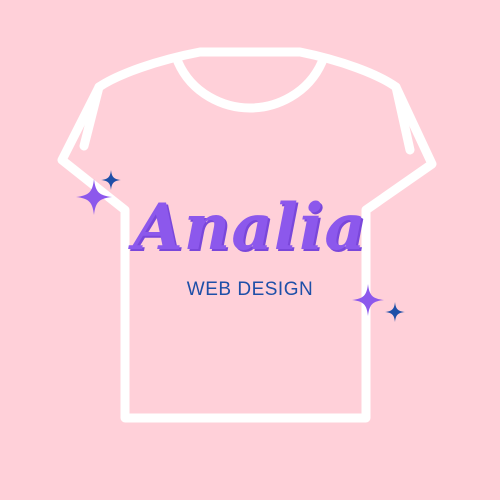 This screenshot has width=500, height=500. I want to click on tagline: WEB DESIGN, so click(250, 289).